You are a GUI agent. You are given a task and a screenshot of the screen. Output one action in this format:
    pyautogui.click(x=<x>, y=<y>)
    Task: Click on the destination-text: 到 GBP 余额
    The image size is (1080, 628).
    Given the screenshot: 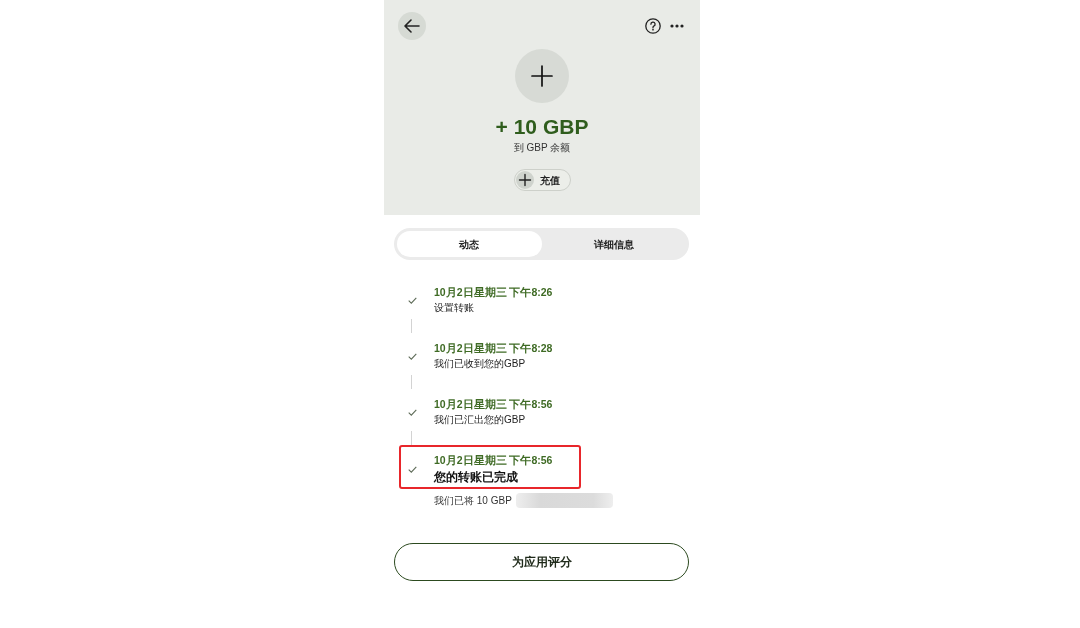 What is the action you would take?
    pyautogui.click(x=542, y=148)
    